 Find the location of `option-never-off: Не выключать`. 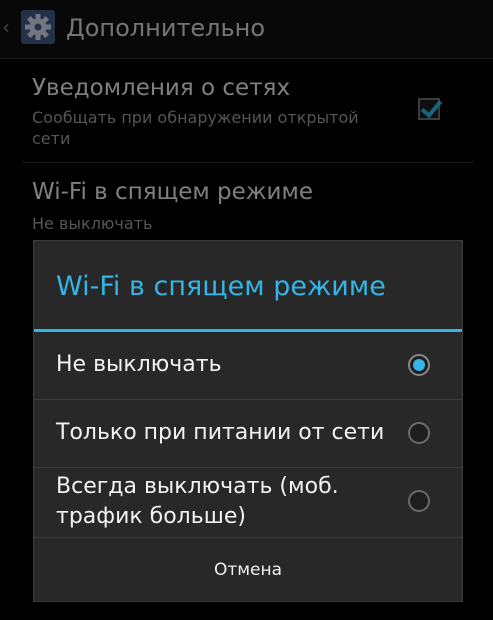

option-never-off: Не выключать is located at coordinates (248, 365).